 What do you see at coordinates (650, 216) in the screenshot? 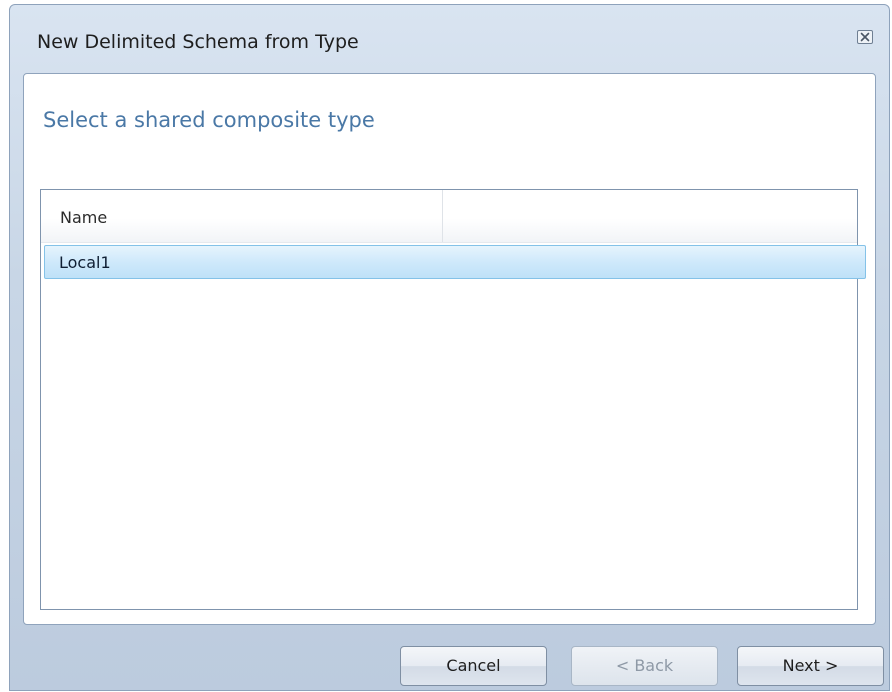
I see `column-header-empty` at bounding box center [650, 216].